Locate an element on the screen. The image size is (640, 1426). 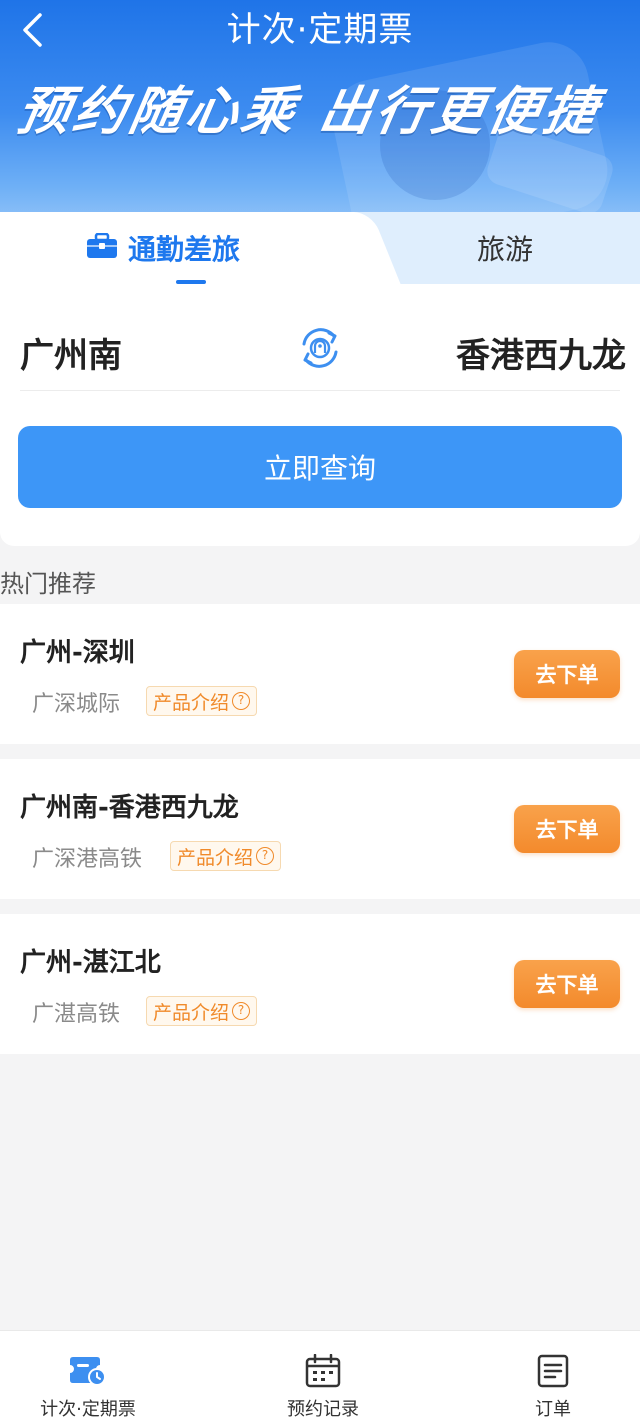
route-card: 广州-深圳 广深城际 产品介绍 ? 去下单 is located at coordinates (320, 674).